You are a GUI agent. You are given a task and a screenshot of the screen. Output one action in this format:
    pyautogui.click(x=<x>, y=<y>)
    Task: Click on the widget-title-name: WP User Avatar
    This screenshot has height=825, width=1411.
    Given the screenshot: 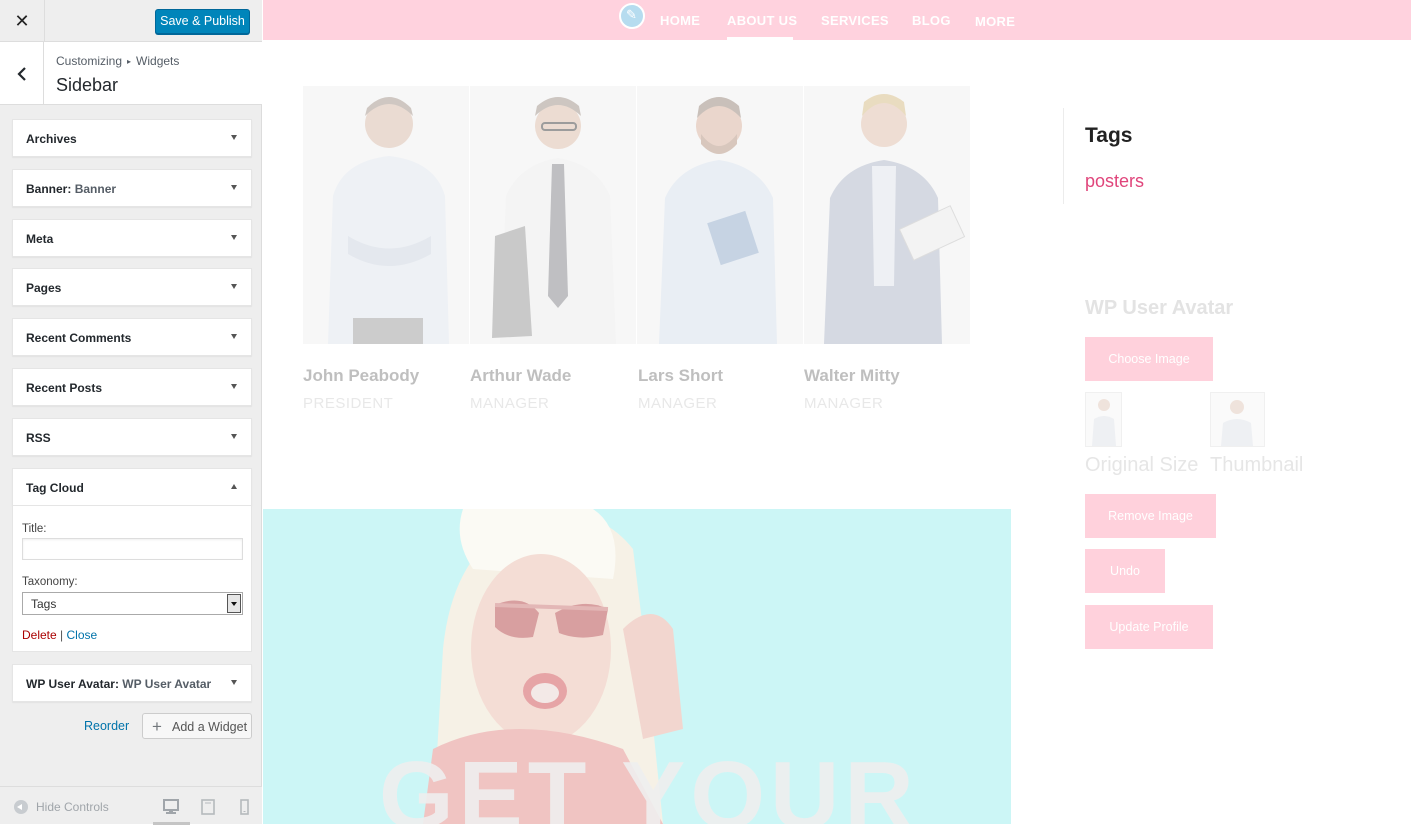 What is the action you would take?
    pyautogui.click(x=70, y=684)
    